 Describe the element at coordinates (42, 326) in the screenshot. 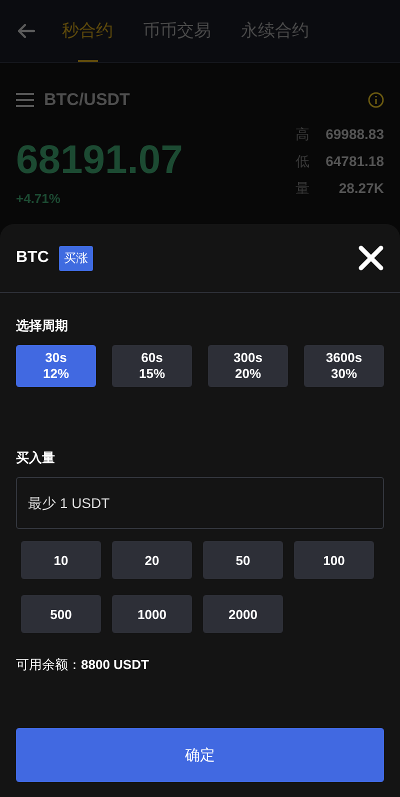

I see `section-title: 选择周期` at that location.